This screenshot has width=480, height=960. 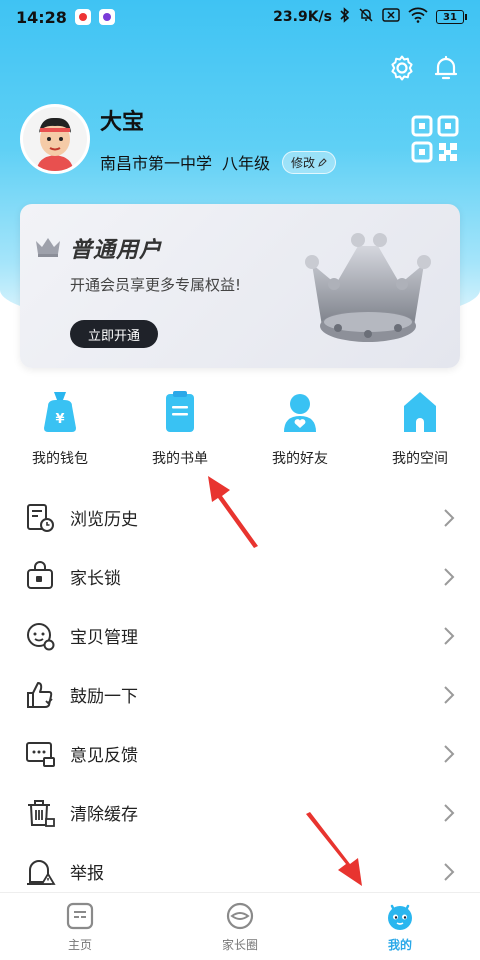 I want to click on shortcut-row: ¥ 我的钱包 我的书单 我的好友 我的空间, so click(x=240, y=429).